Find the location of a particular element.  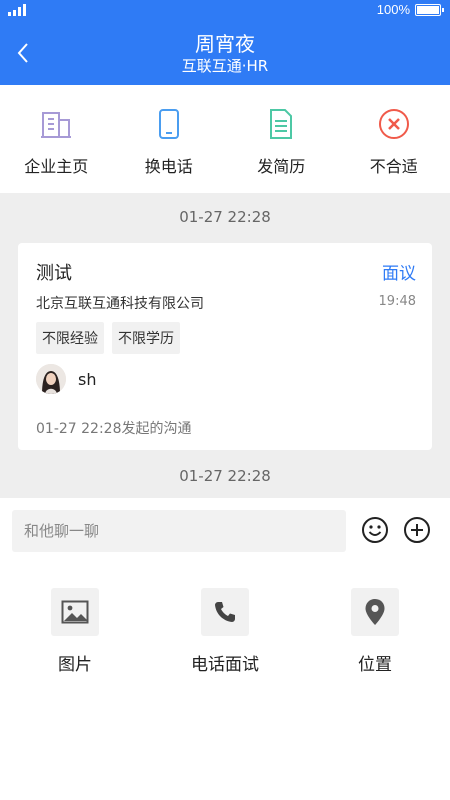

phone-call-icon is located at coordinates (225, 612).